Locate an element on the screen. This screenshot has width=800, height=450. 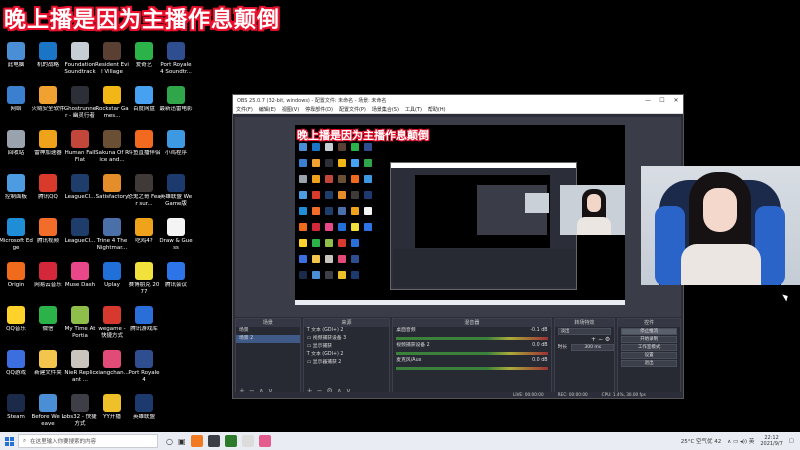
menu-profile: 配置文件(P) is located at coordinates (352, 109).